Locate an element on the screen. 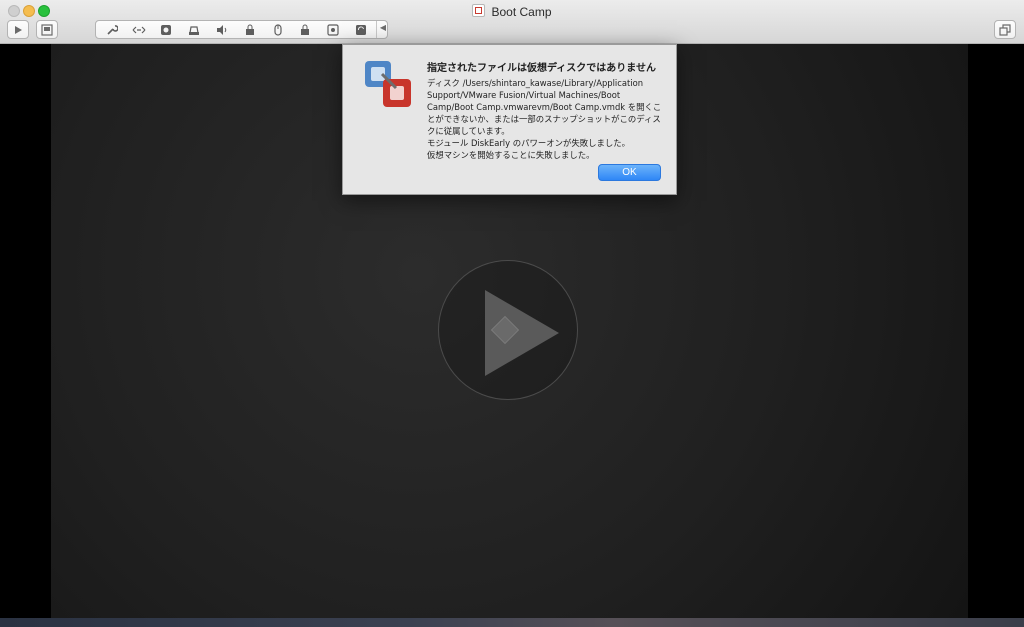  alert-message-line: モジュール DiskEarly のパワーオンが失敗しました。 is located at coordinates (528, 143).